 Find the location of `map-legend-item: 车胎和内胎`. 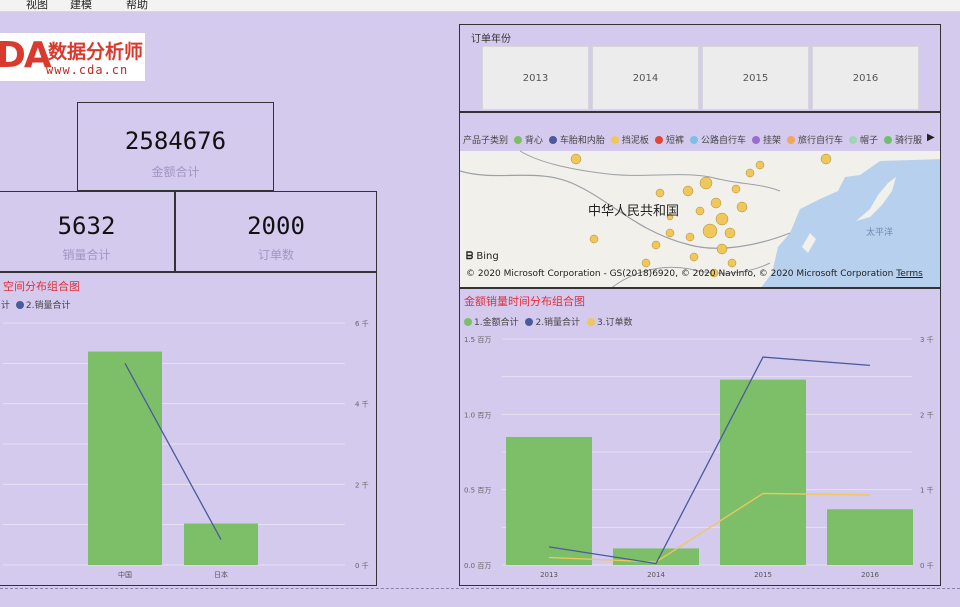

map-legend-item: 车胎和内胎 is located at coordinates (578, 141).